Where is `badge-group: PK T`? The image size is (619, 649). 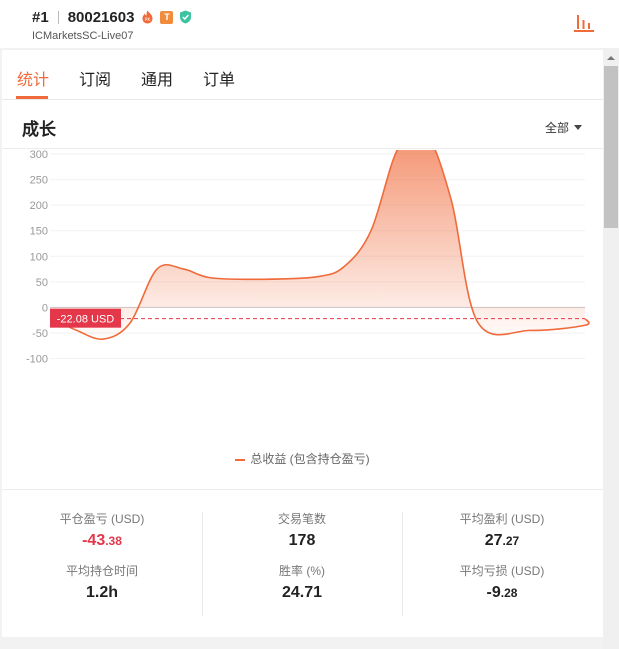
badge-group: PK T is located at coordinates (166, 17).